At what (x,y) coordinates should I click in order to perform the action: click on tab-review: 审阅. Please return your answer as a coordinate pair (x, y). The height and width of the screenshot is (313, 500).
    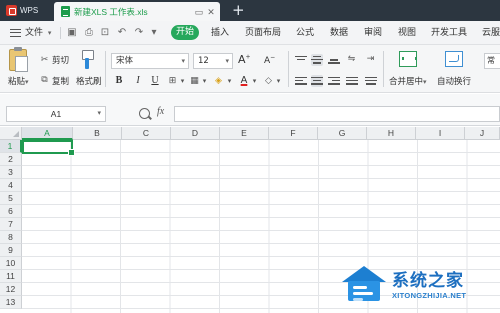
    Looking at the image, I should click on (373, 33).